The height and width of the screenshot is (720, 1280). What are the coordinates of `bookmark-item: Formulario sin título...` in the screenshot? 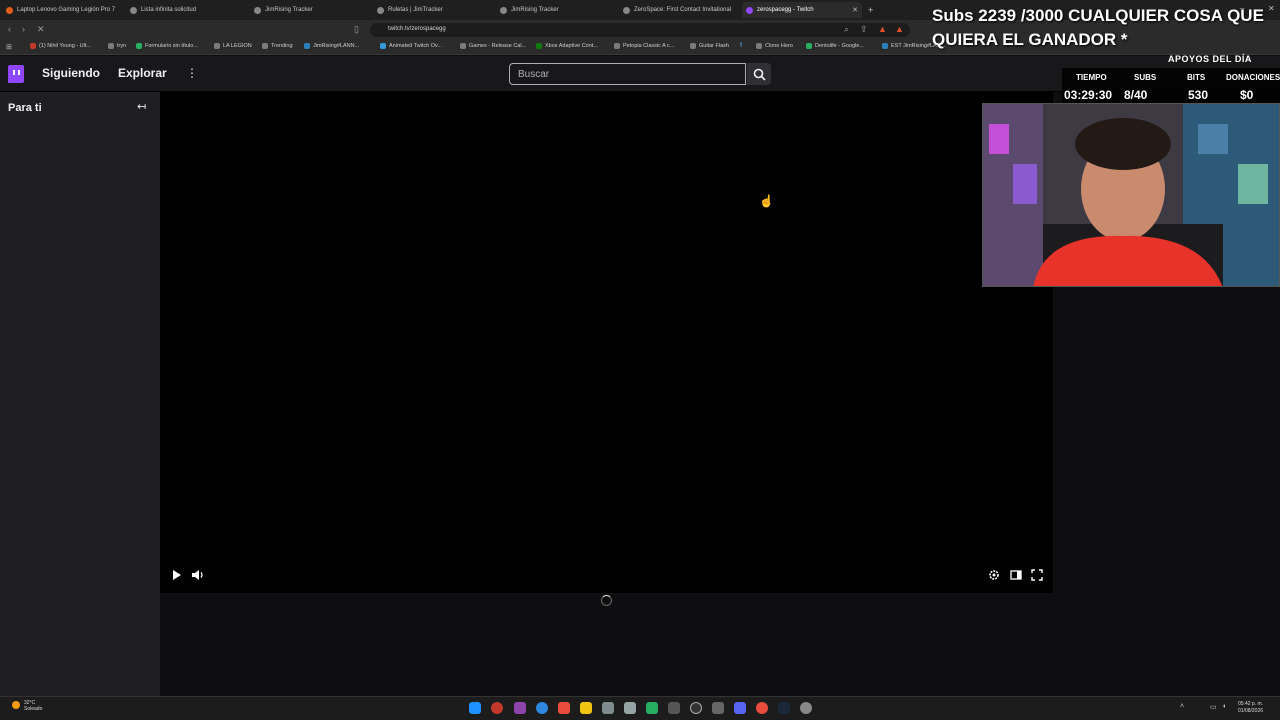 It's located at (167, 46).